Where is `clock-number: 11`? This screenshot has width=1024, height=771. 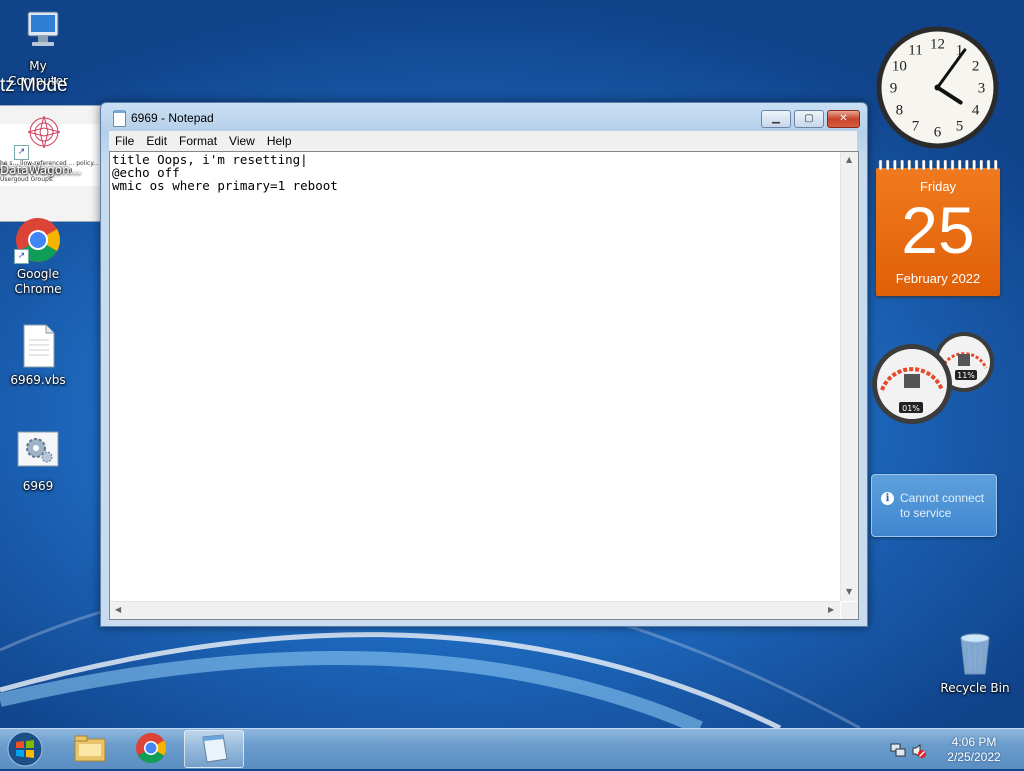
clock-number: 11 is located at coordinates (915, 50).